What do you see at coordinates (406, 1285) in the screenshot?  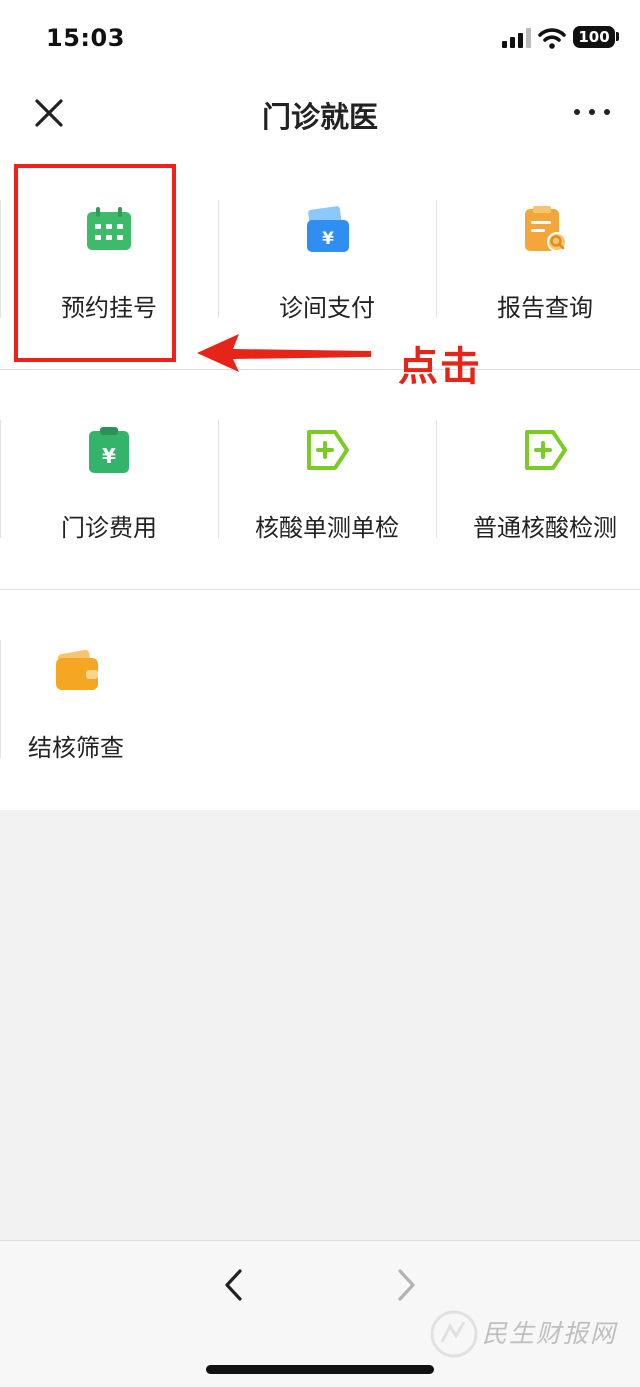 I see `forward-arrow-icon` at bounding box center [406, 1285].